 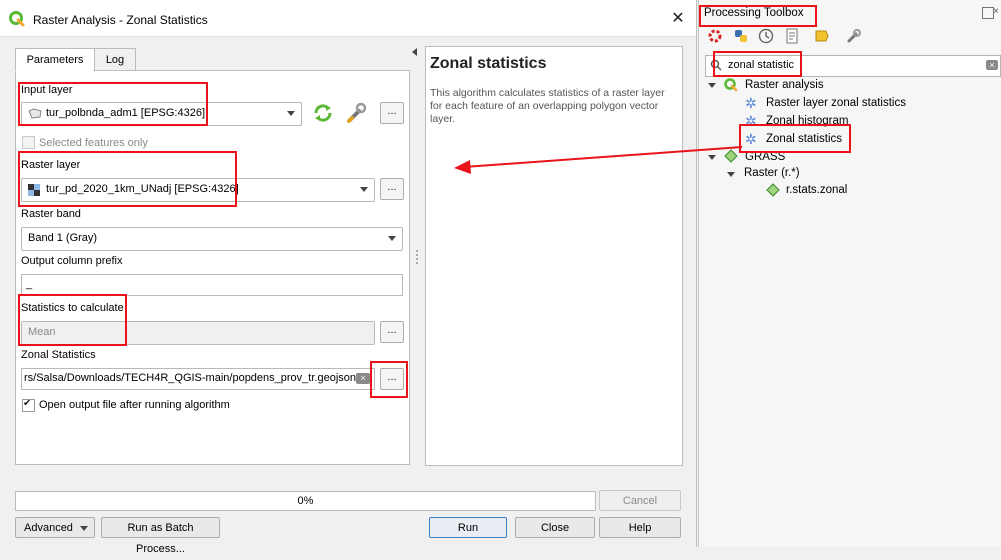 I want to click on prefix-value: _, so click(x=29, y=284).